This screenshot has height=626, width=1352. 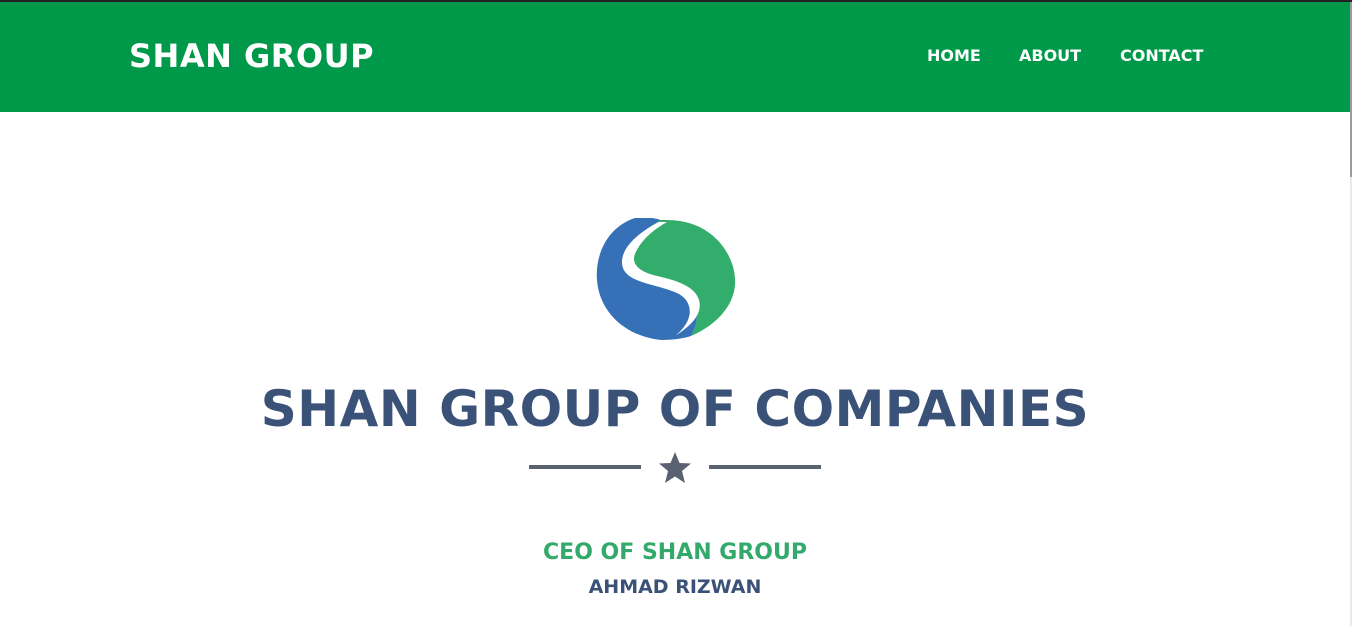 What do you see at coordinates (954, 55) in the screenshot?
I see `nav-home-link: HOME` at bounding box center [954, 55].